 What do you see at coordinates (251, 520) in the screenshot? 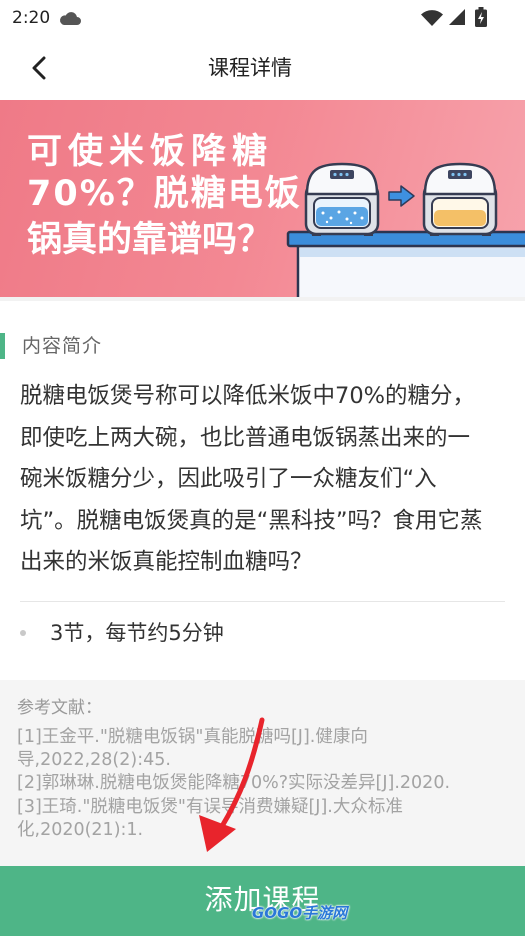
I see `description-line: 坑”。脱糖电饭煲真的是“黑科技”吗？食用它蒸` at bounding box center [251, 520].